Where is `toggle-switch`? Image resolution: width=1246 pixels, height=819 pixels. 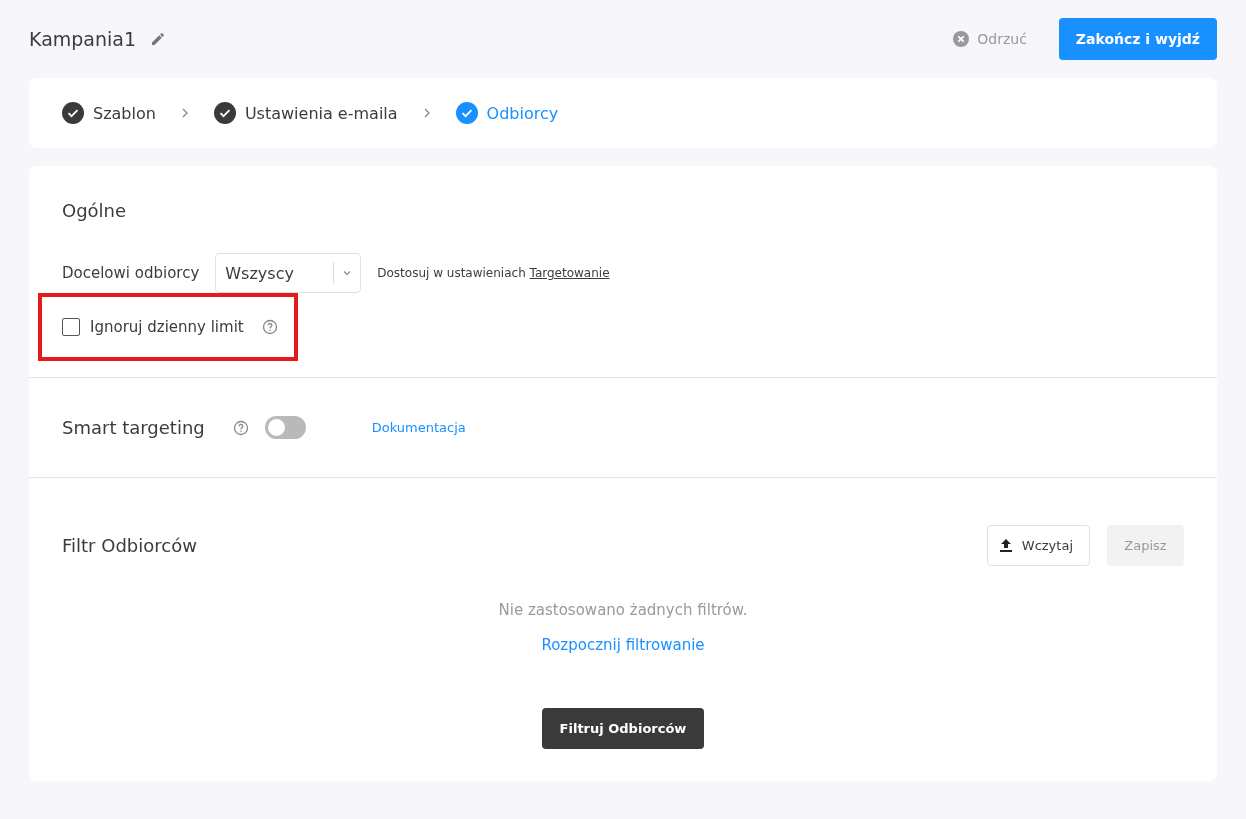 toggle-switch is located at coordinates (285, 427).